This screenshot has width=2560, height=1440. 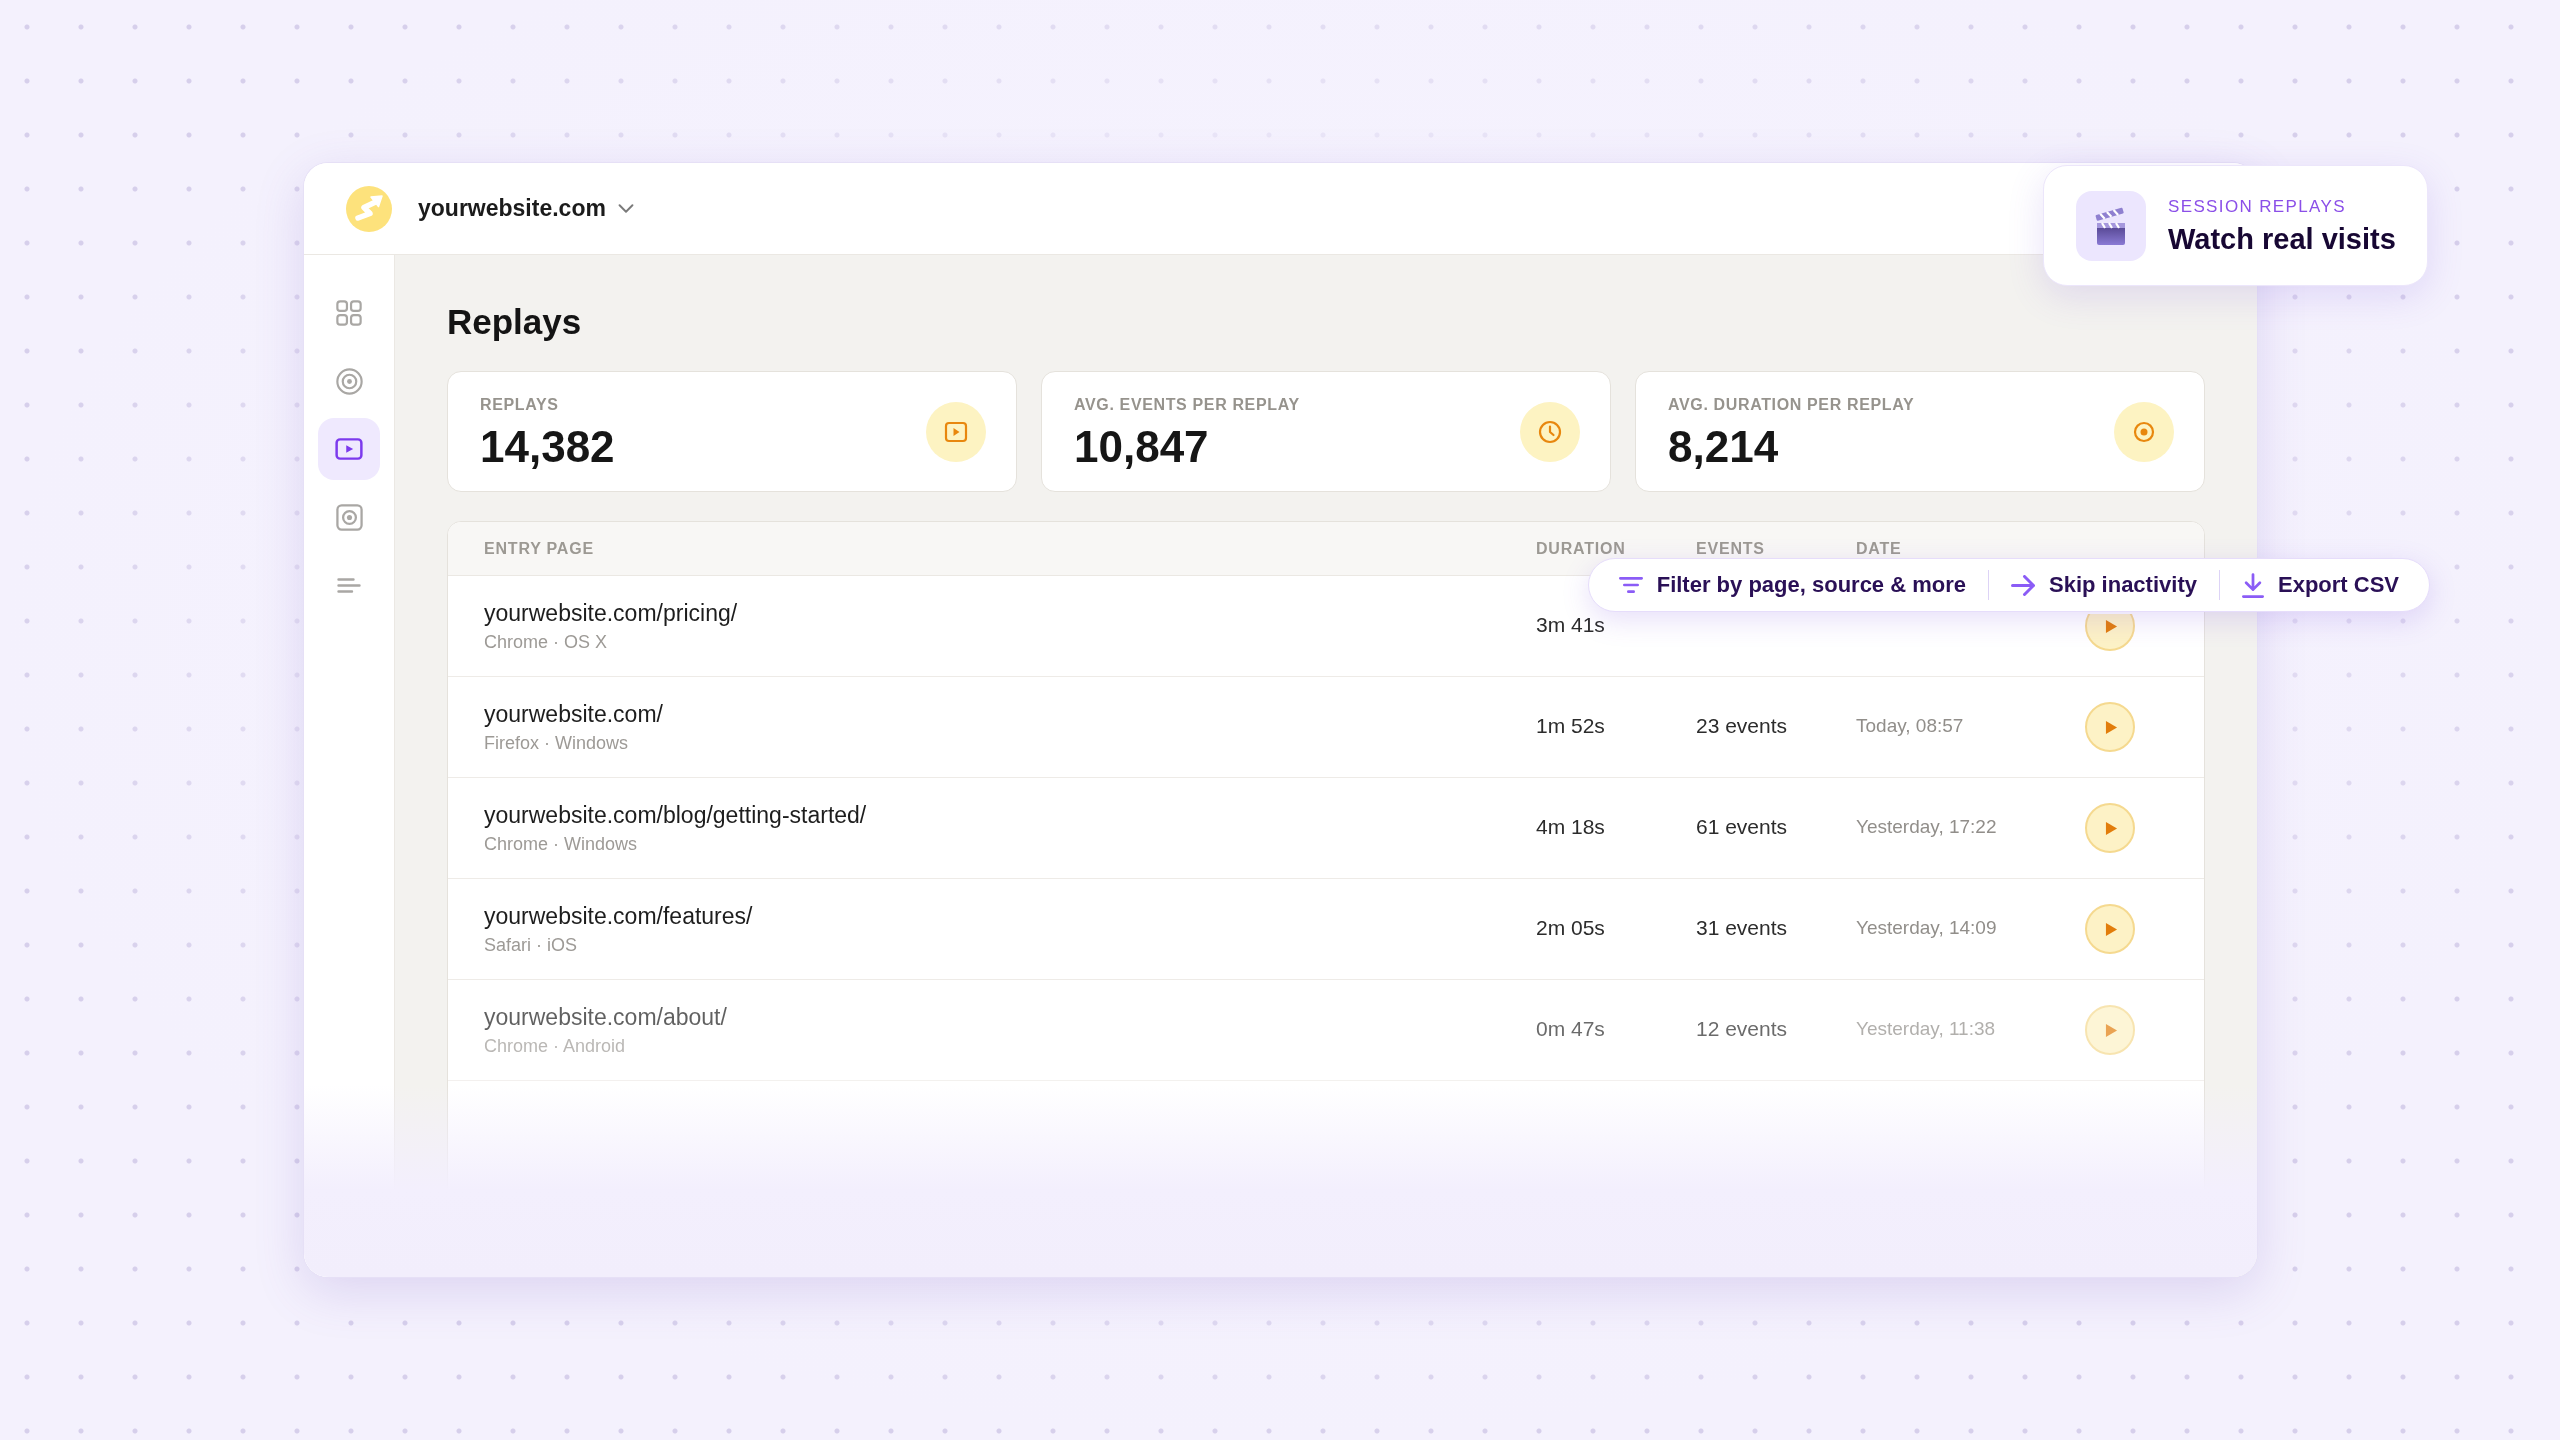 I want to click on date-cell: Yesterday, 17:22, so click(x=1926, y=826).